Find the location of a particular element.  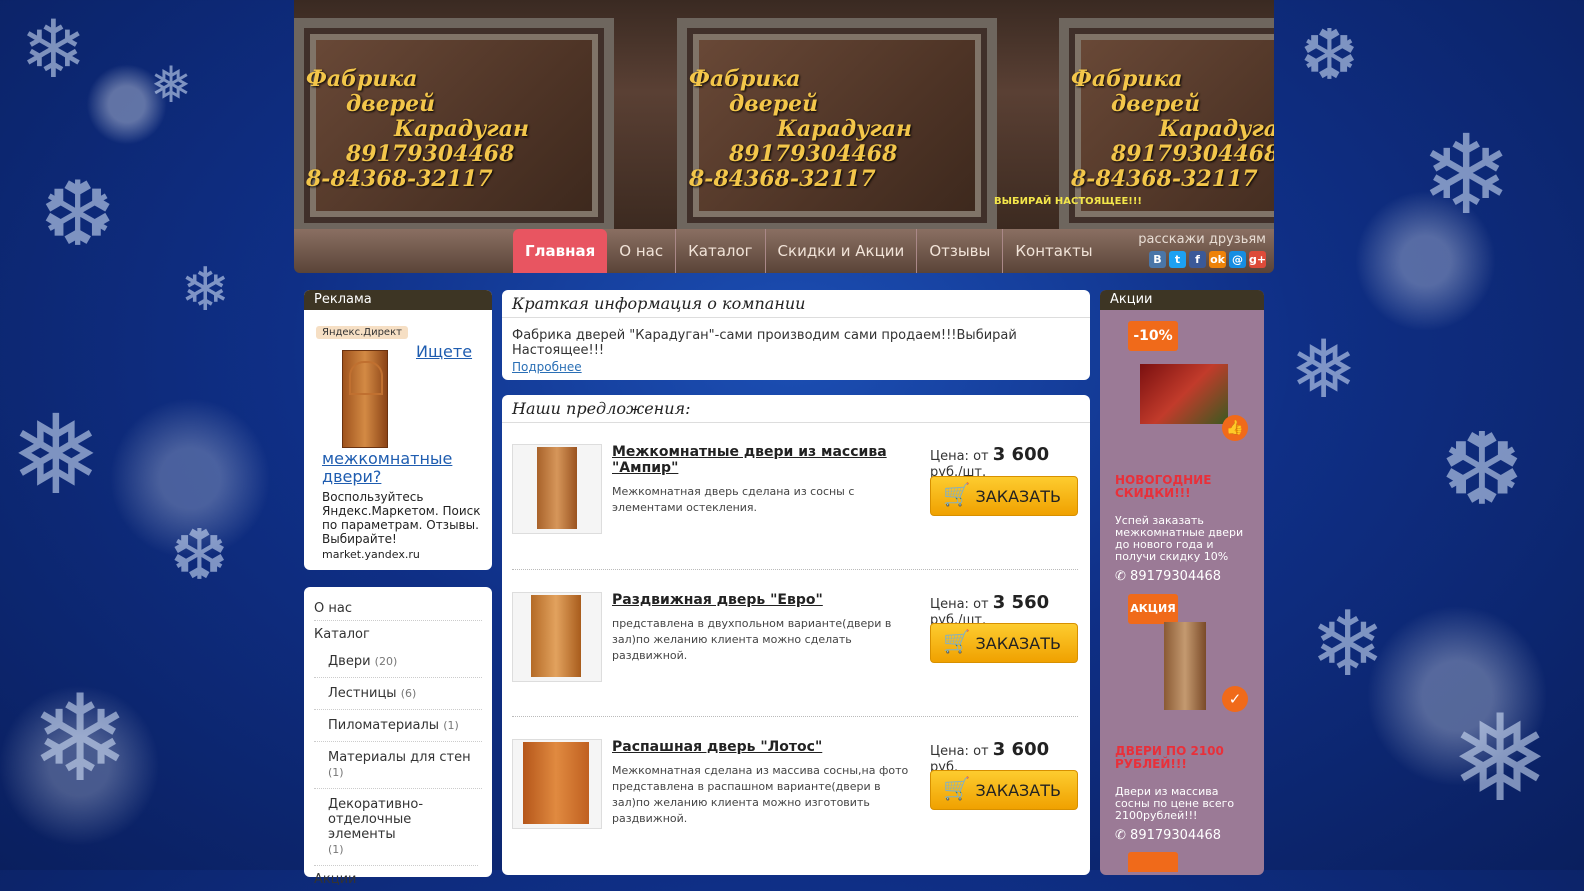

about-more-link: Подробнее is located at coordinates (547, 367).